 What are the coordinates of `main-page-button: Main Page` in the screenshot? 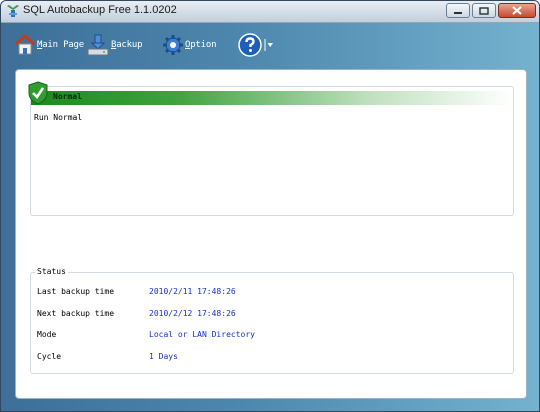 It's located at (49, 45).